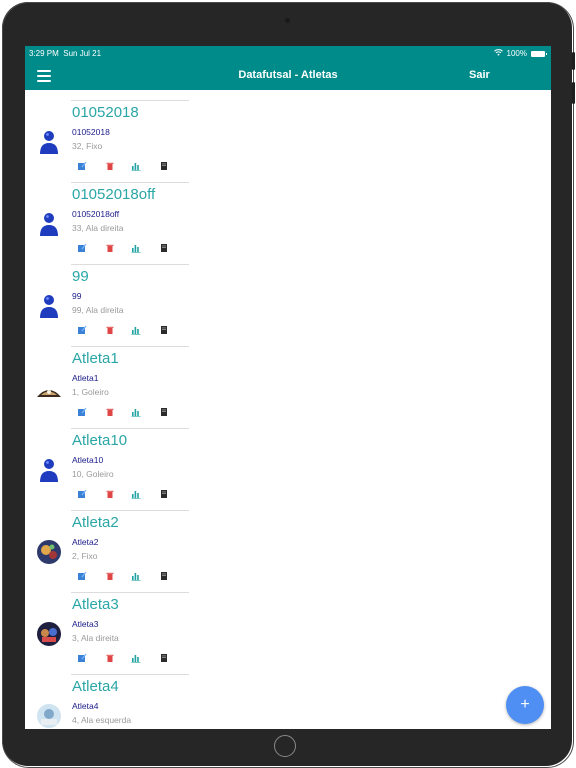 This screenshot has height=768, width=576. Describe the element at coordinates (98, 310) in the screenshot. I see `athlete-detail: 99, Ala direita` at that location.